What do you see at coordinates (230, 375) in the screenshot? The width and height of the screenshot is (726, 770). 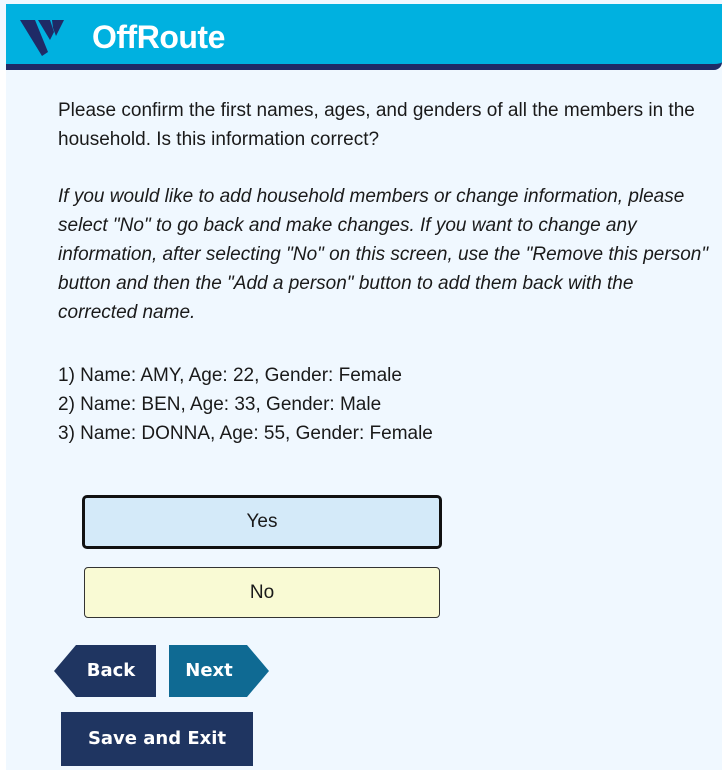 I see `member-item: 1) Name: AMY, Age: 22, Gender: Female` at bounding box center [230, 375].